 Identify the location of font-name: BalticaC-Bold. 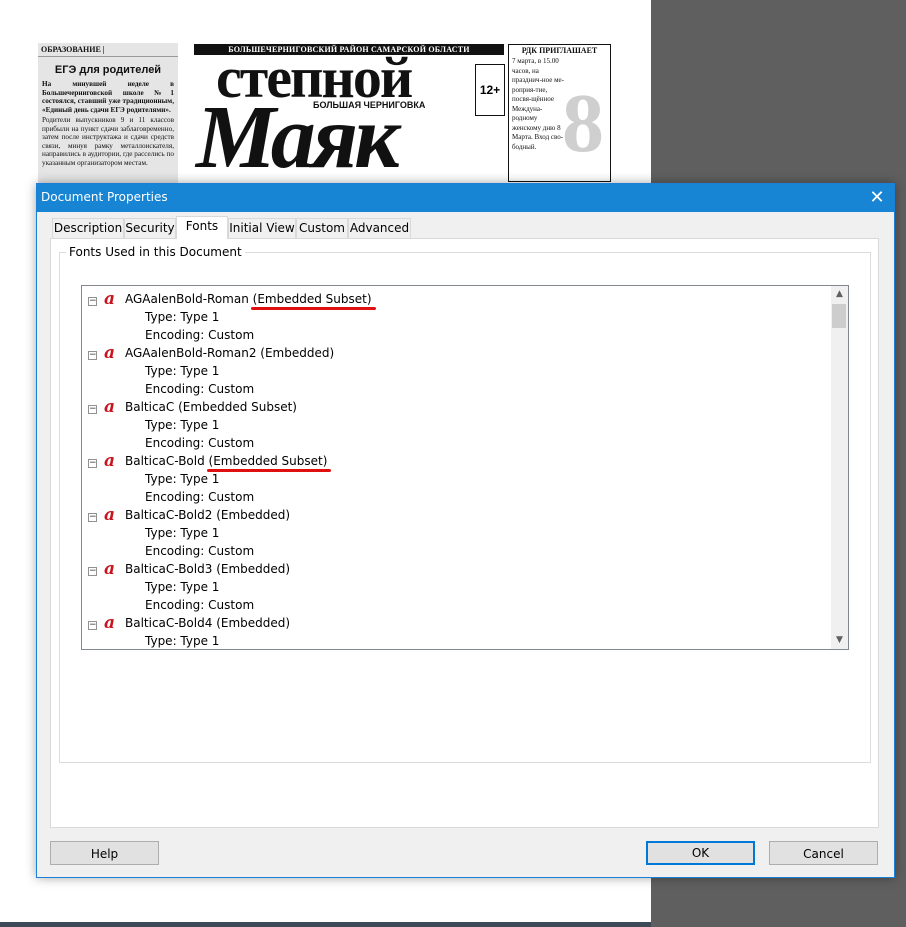
(165, 461).